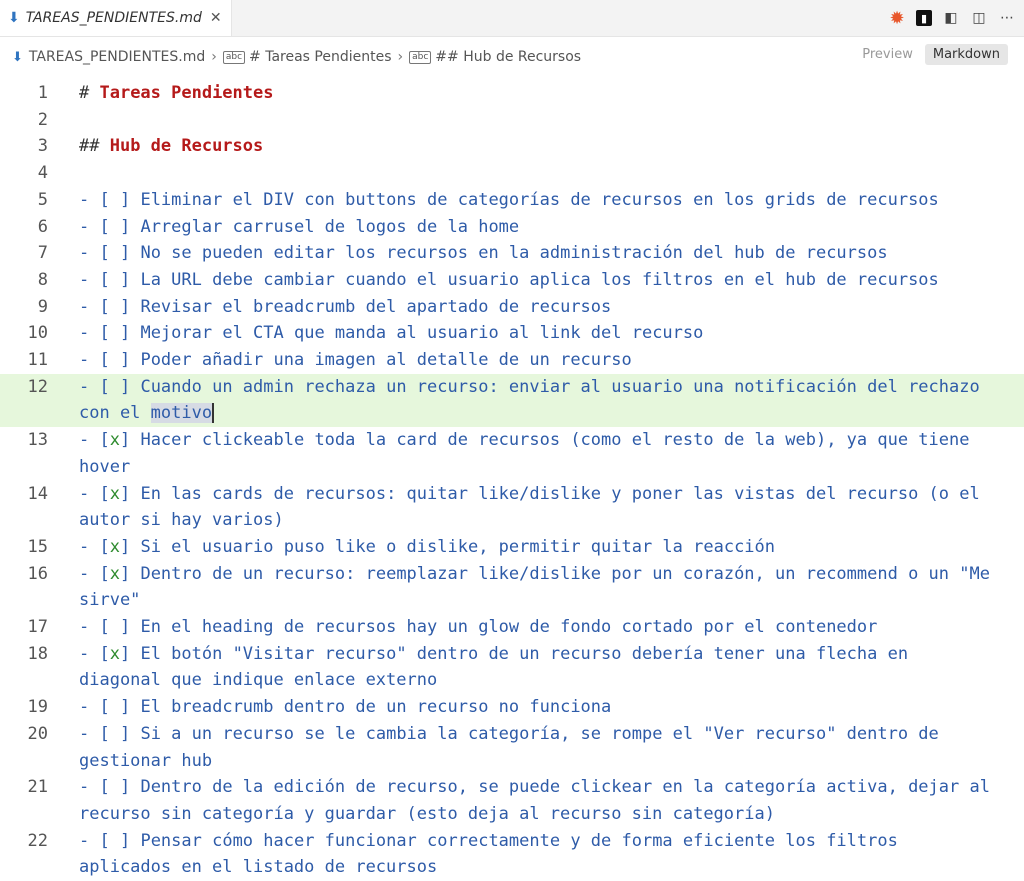 This screenshot has width=1024, height=881. Describe the element at coordinates (966, 54) in the screenshot. I see `markdown-button: Markdown` at that location.